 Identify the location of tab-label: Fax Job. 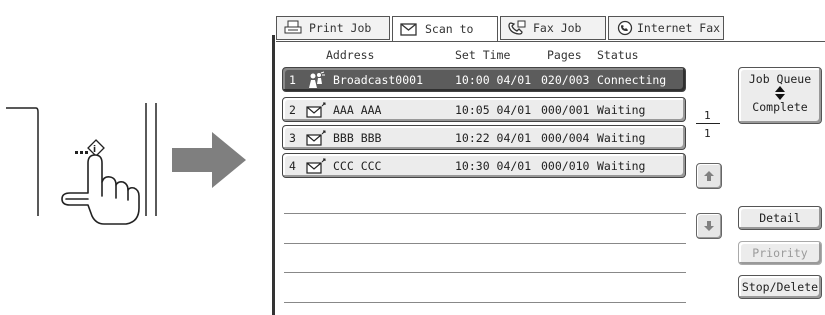
(557, 28).